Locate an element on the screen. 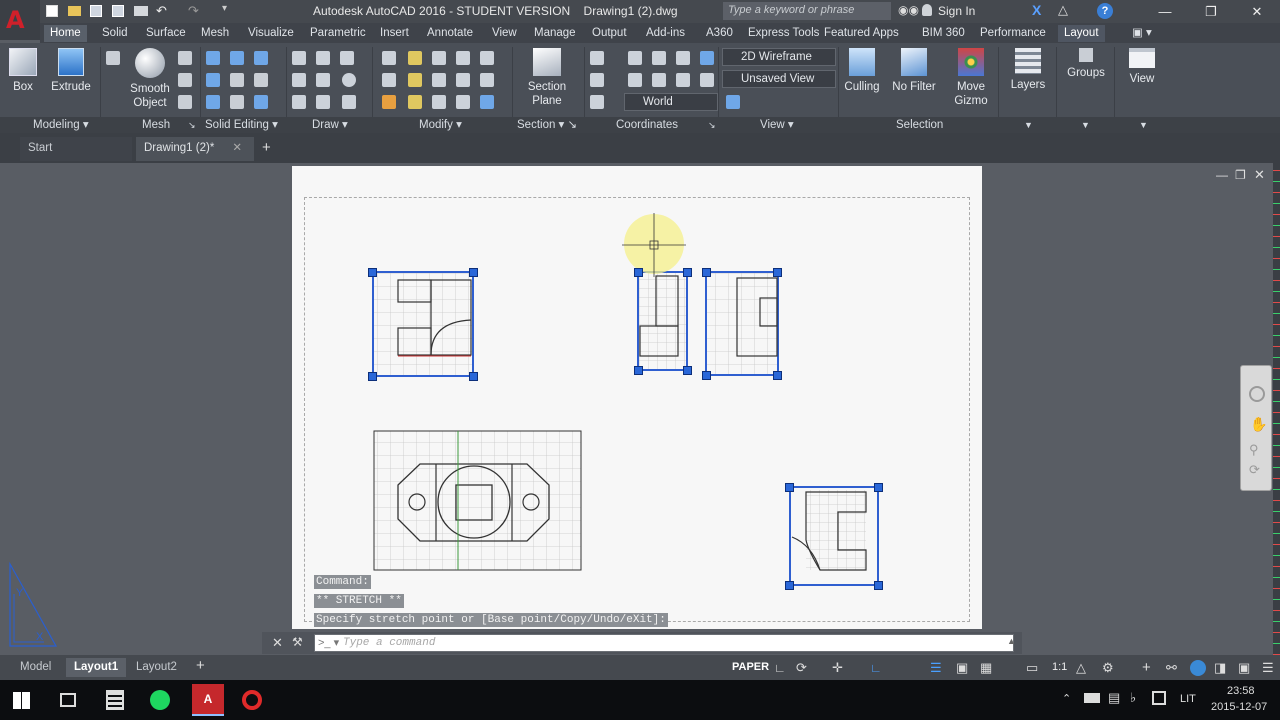 This screenshot has width=1280, height=720. ucs-dropdown: World is located at coordinates (671, 102).